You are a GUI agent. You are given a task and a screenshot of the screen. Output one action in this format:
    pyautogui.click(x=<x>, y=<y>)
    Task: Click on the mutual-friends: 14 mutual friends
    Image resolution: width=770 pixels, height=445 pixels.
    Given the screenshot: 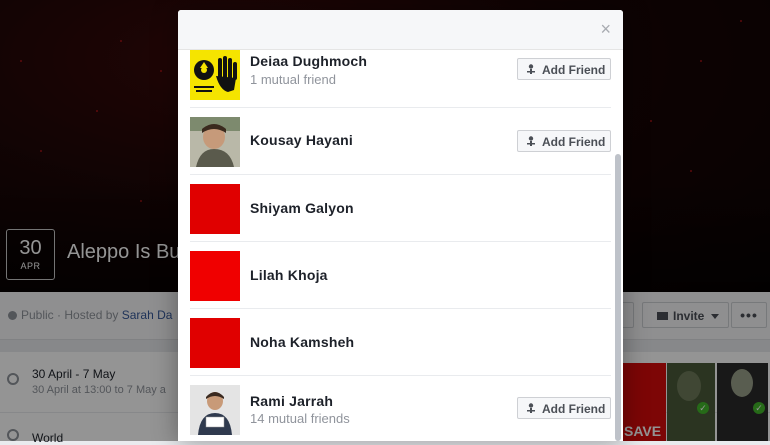 What is the action you would take?
    pyautogui.click(x=300, y=418)
    